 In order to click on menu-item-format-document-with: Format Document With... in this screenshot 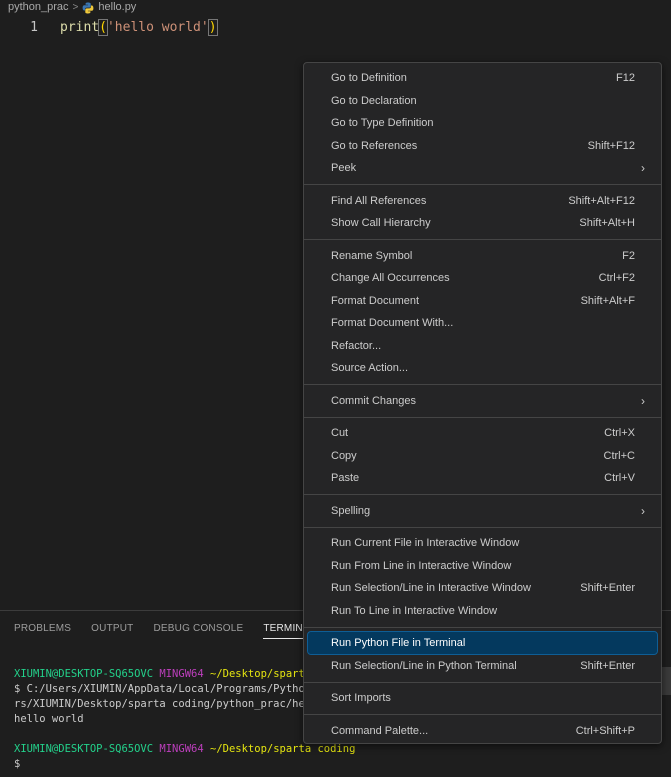, I will do `click(482, 323)`.